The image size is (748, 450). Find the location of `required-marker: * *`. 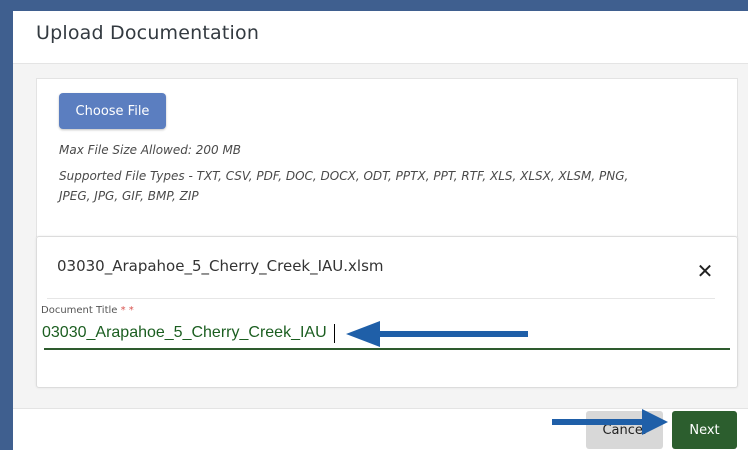

required-marker: * * is located at coordinates (127, 310).